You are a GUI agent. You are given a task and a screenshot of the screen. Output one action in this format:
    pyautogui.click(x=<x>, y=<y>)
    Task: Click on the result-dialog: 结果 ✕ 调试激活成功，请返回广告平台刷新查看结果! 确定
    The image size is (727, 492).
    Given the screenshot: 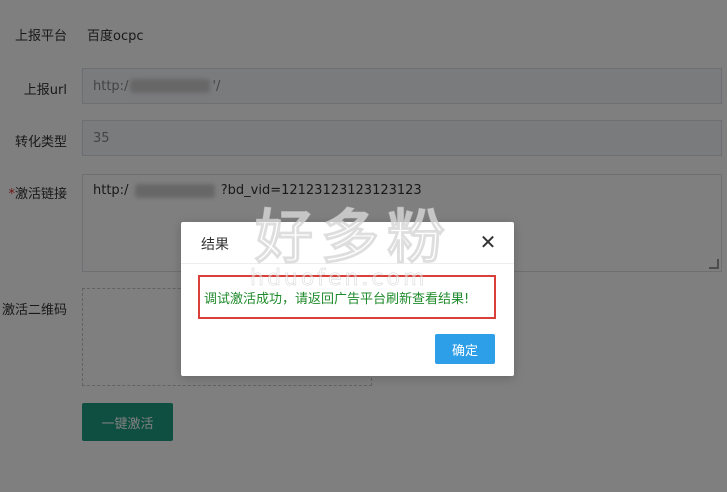 What is the action you would take?
    pyautogui.click(x=347, y=299)
    